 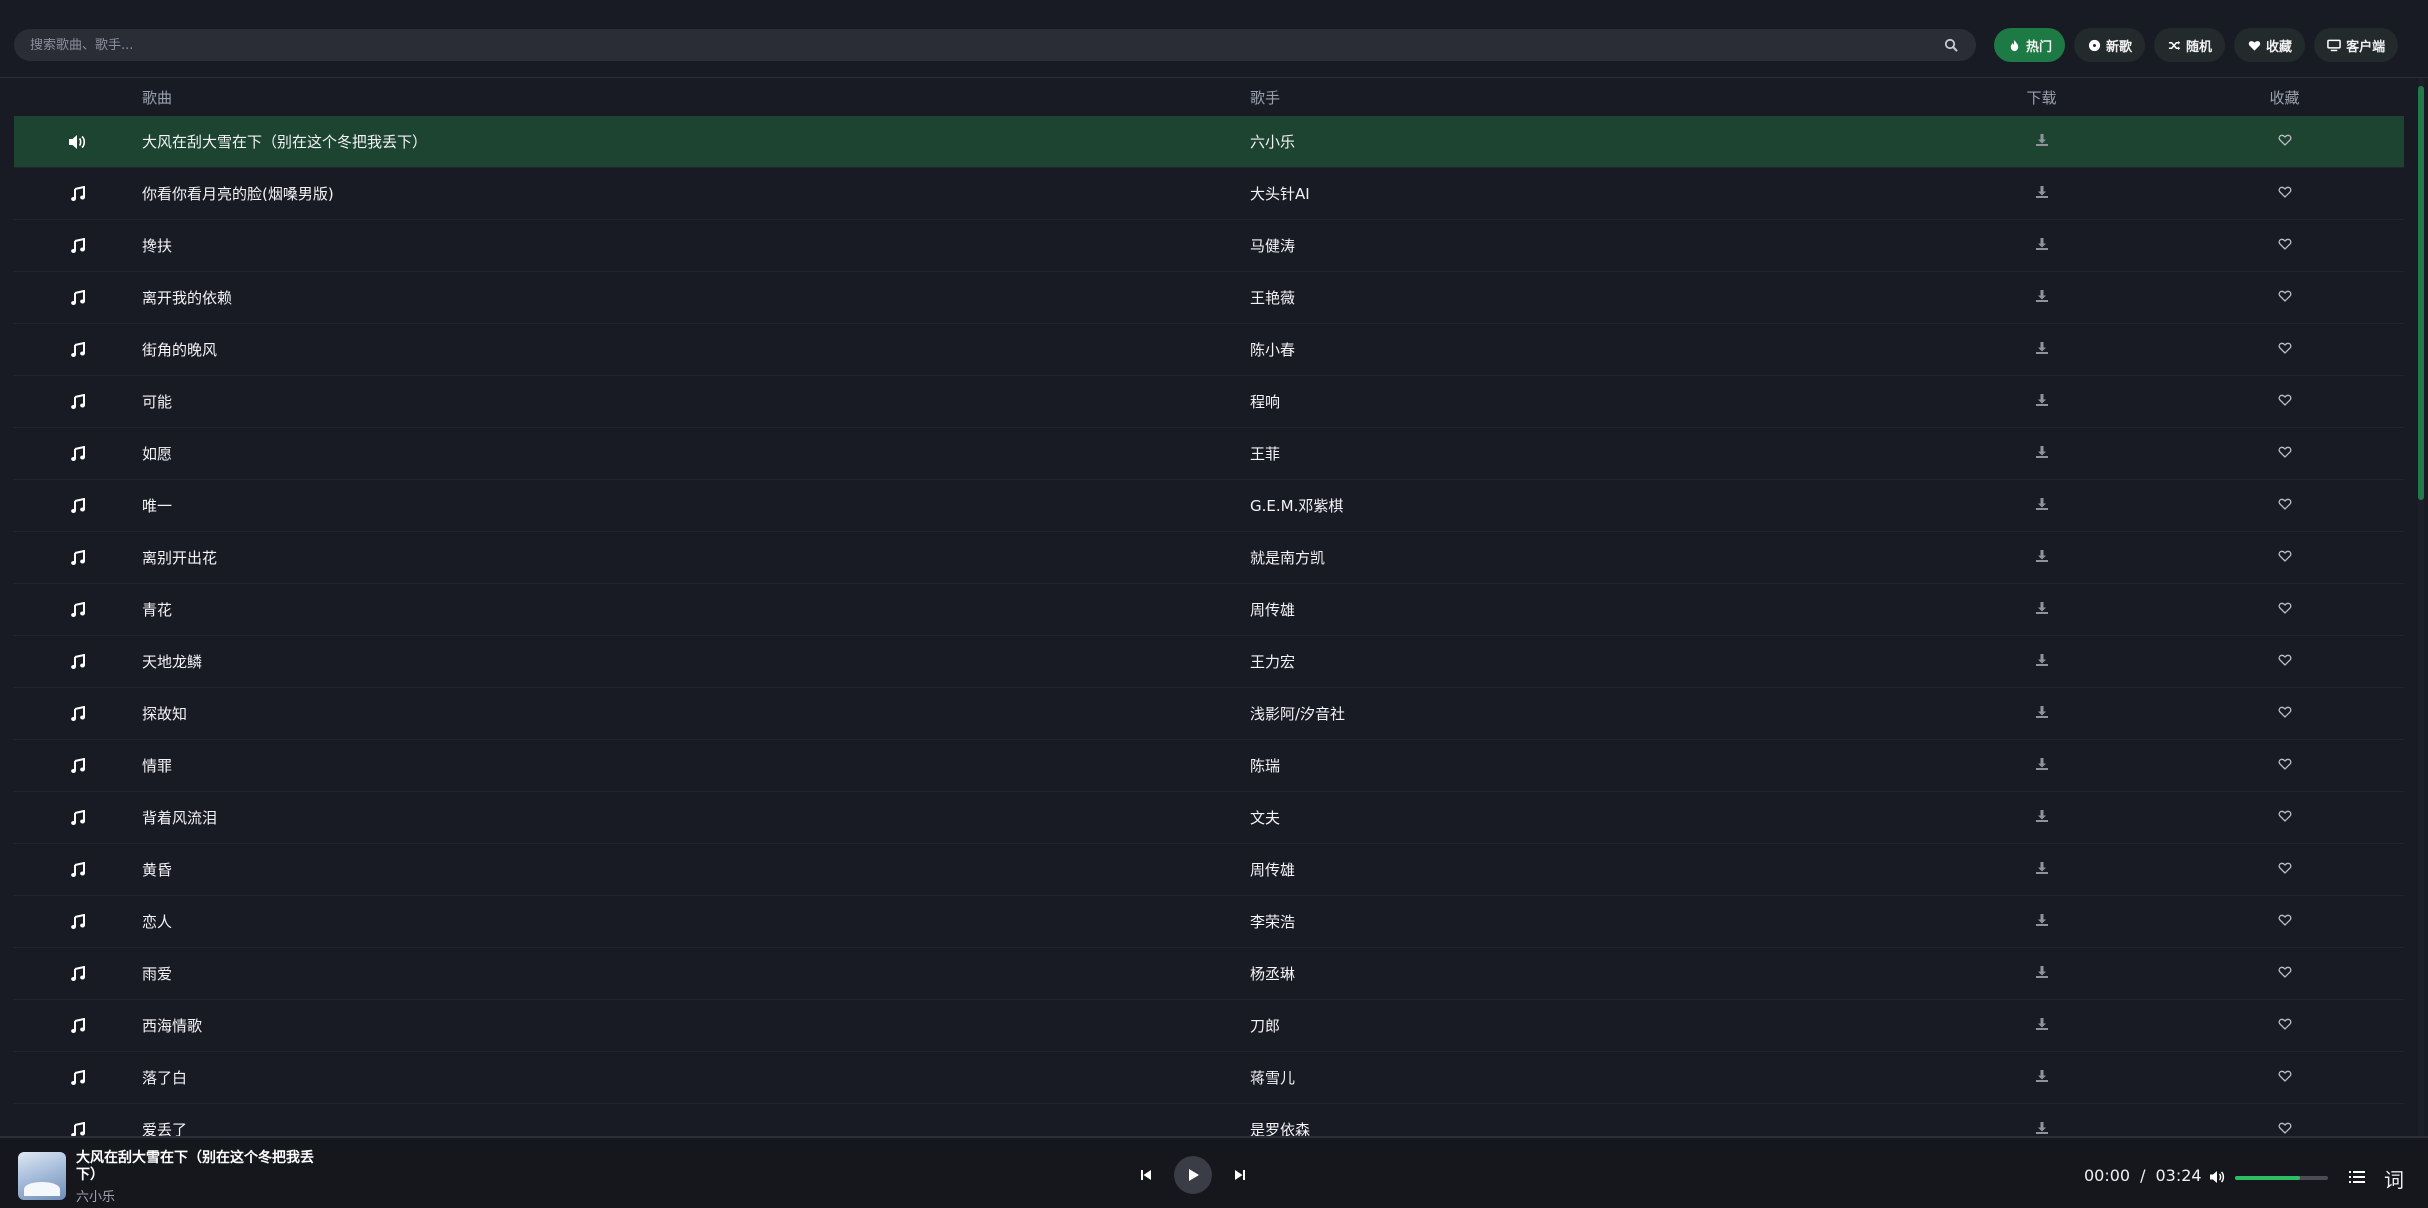 I want to click on table-row: 离开我的依赖 王艳薇, so click(x=1209, y=298).